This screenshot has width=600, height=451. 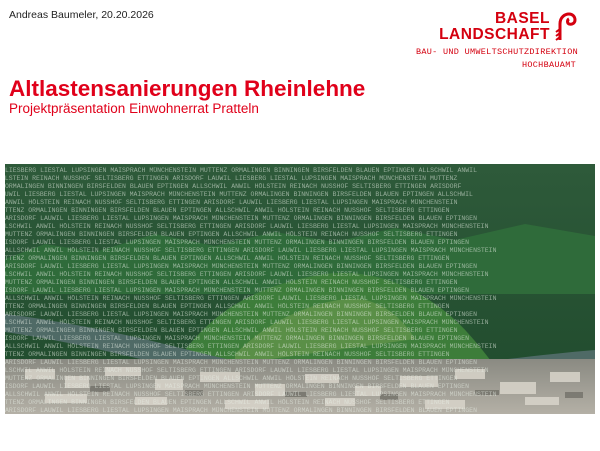 I want to click on crozier-crest-icon, so click(x=566, y=26).